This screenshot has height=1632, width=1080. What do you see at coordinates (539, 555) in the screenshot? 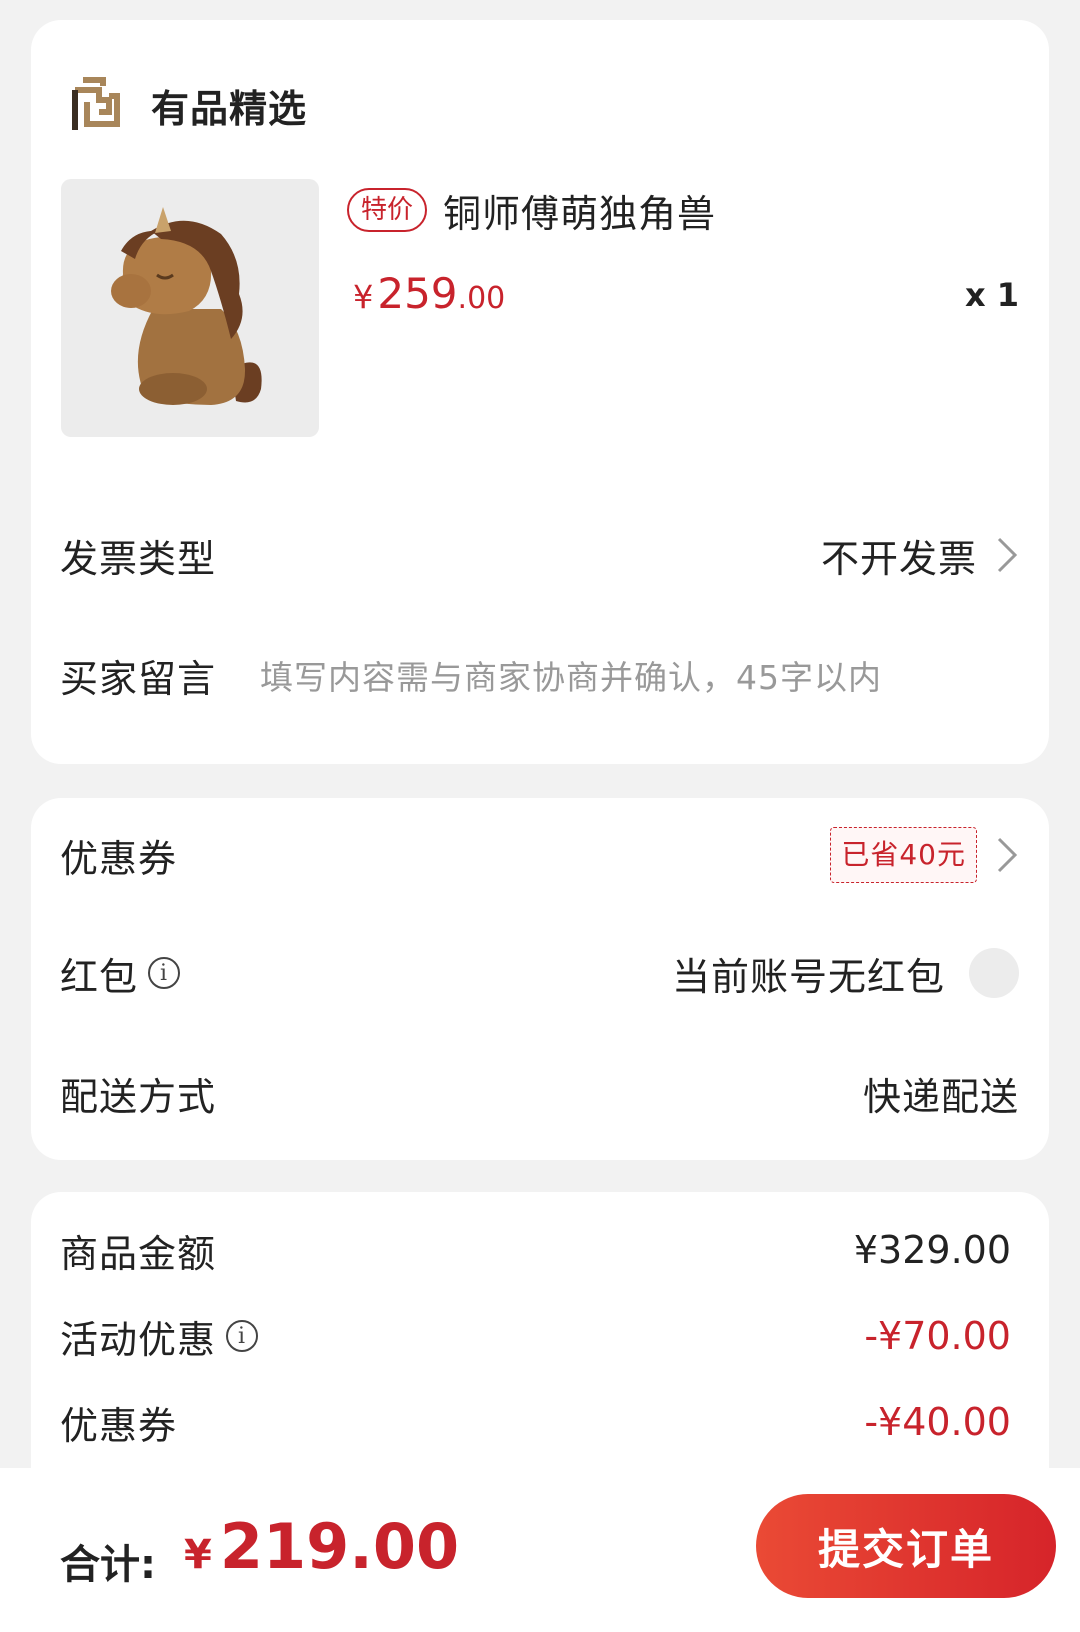
I see `invoice-type-row: 发票类型 不开发票` at bounding box center [539, 555].